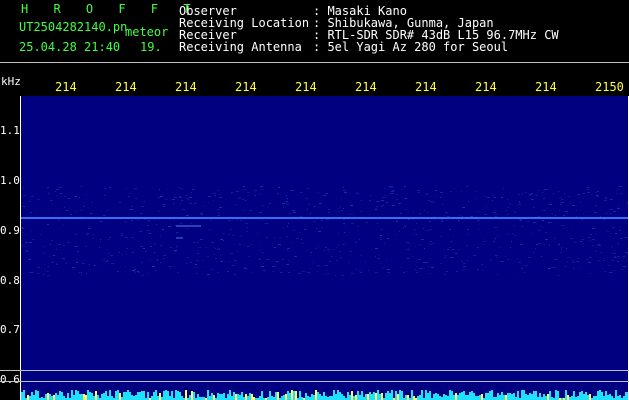 This screenshot has width=629, height=400. I want to click on info-label-antenna: Receiving Antenna, so click(240, 47).